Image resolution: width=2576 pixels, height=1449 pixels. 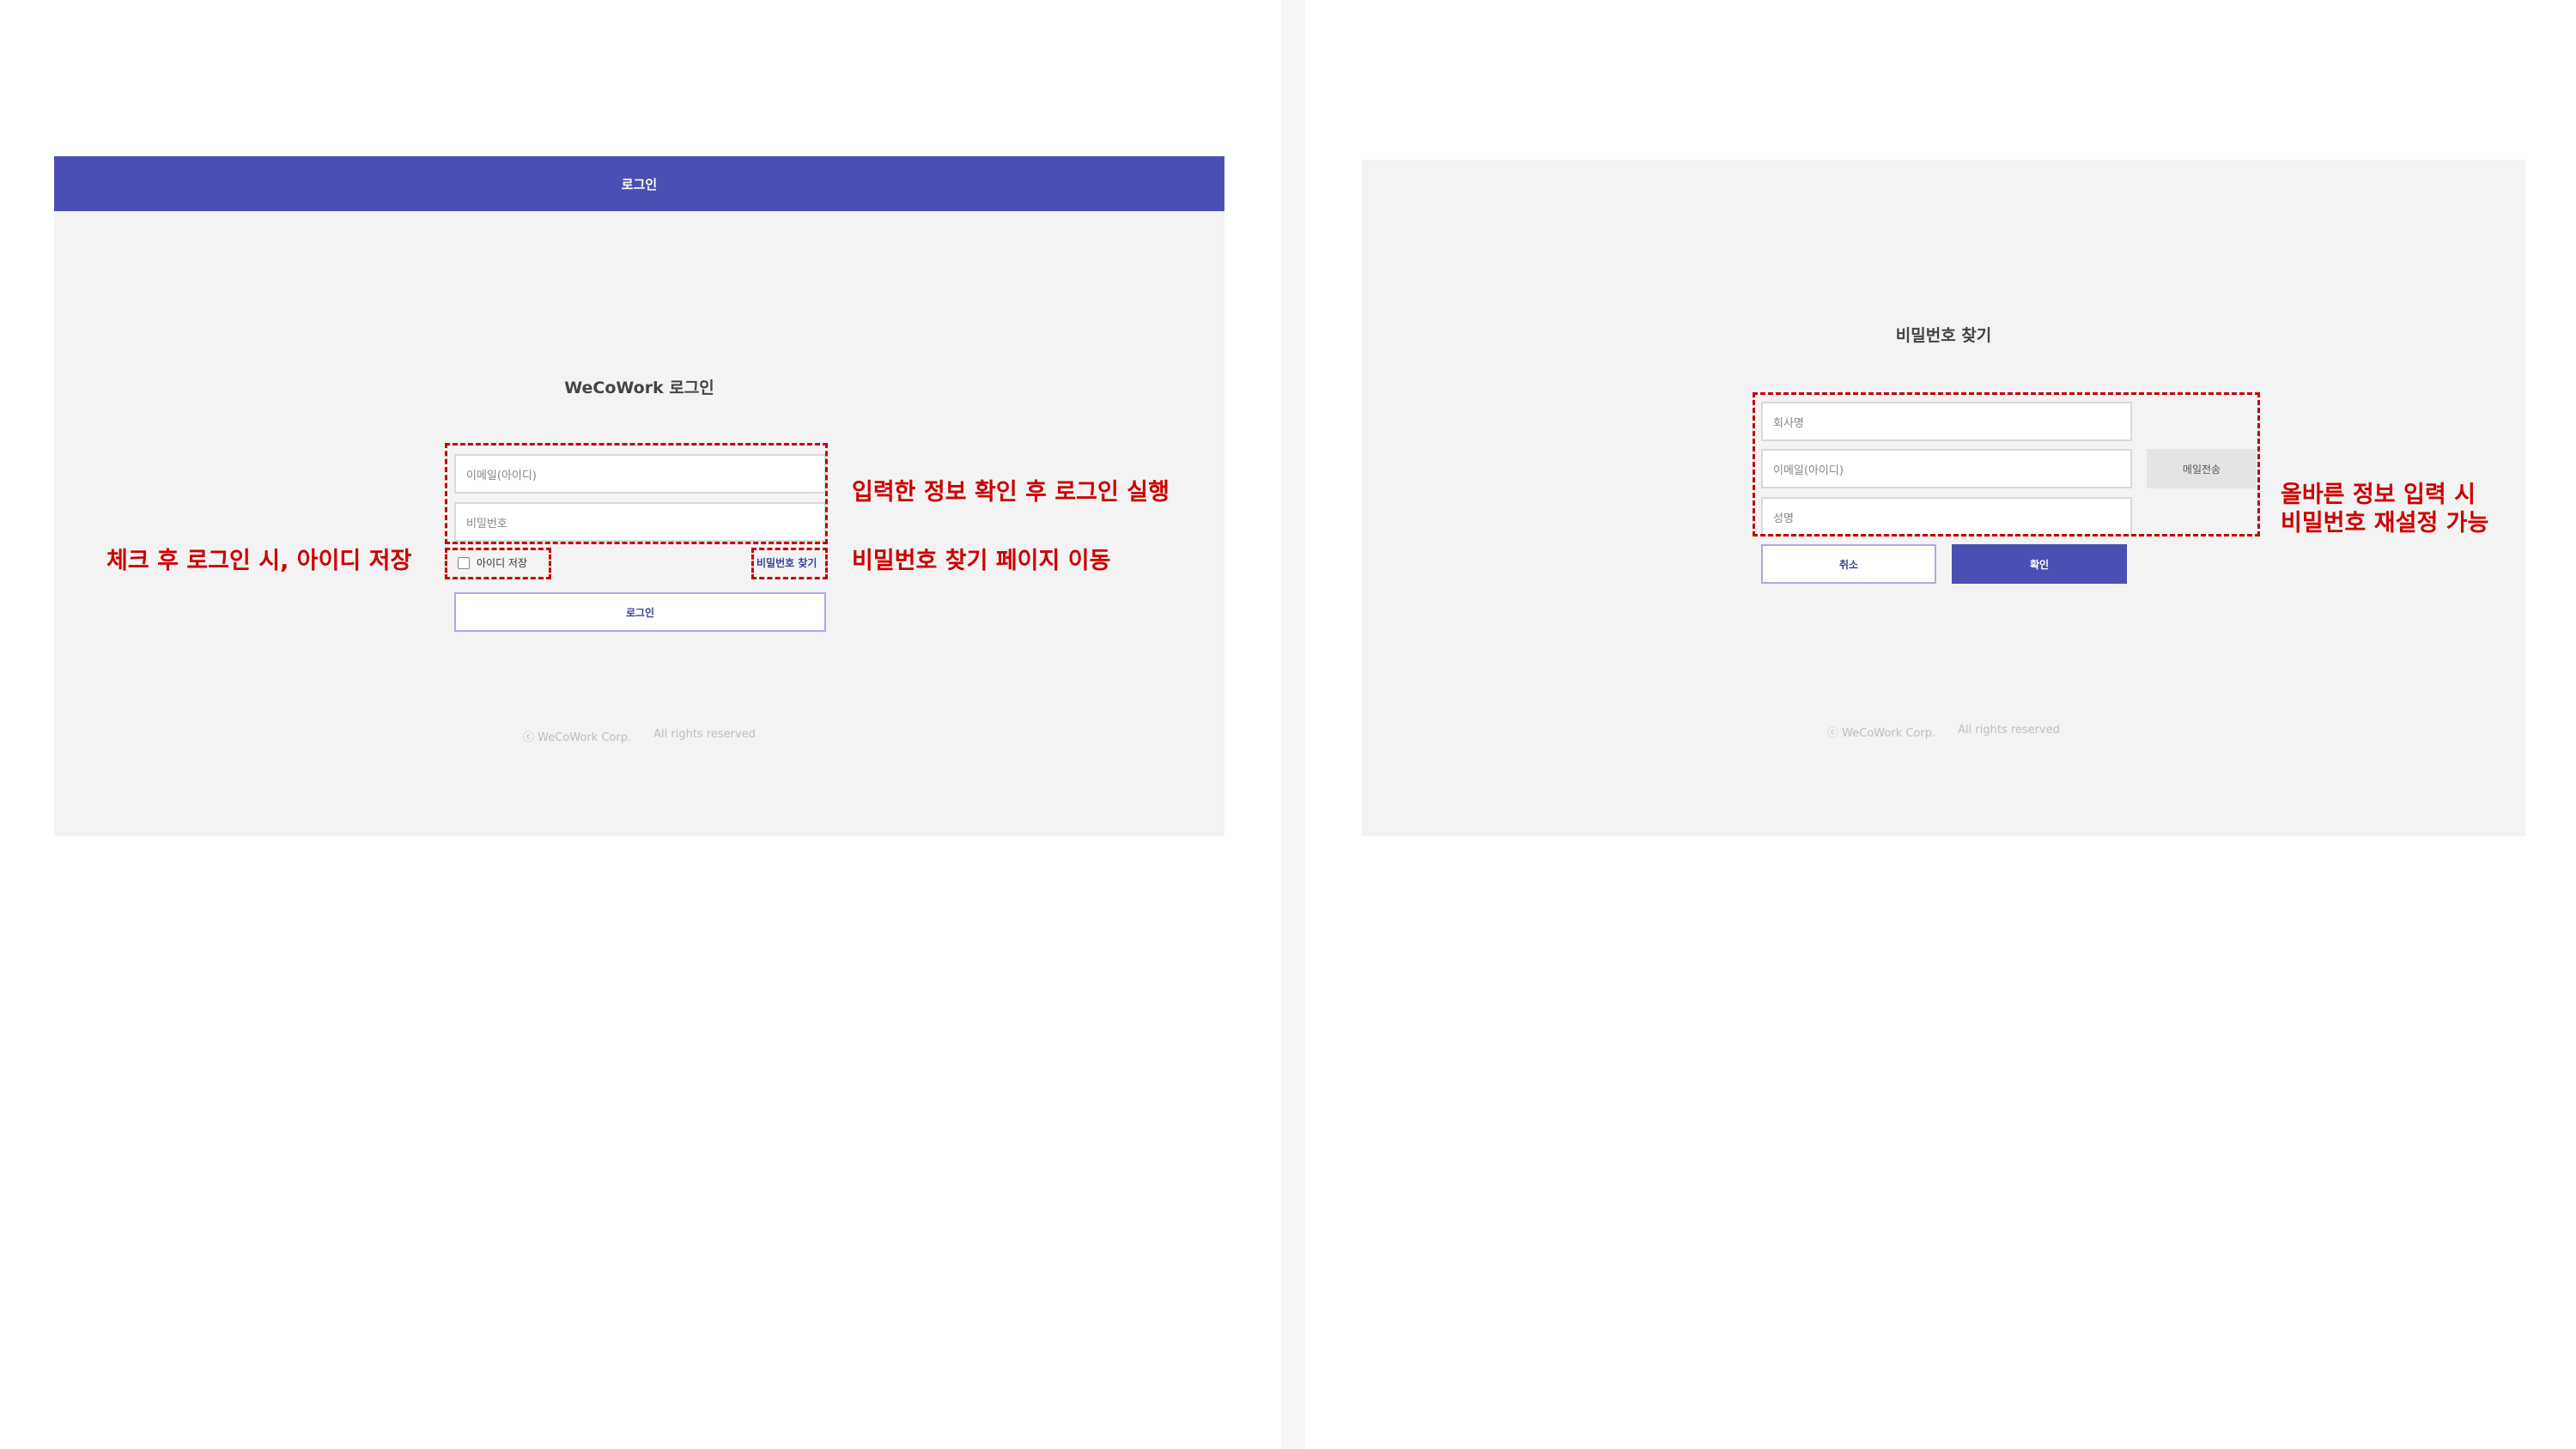 What do you see at coordinates (704, 734) in the screenshot?
I see `login-footer-rights: All rights reserved` at bounding box center [704, 734].